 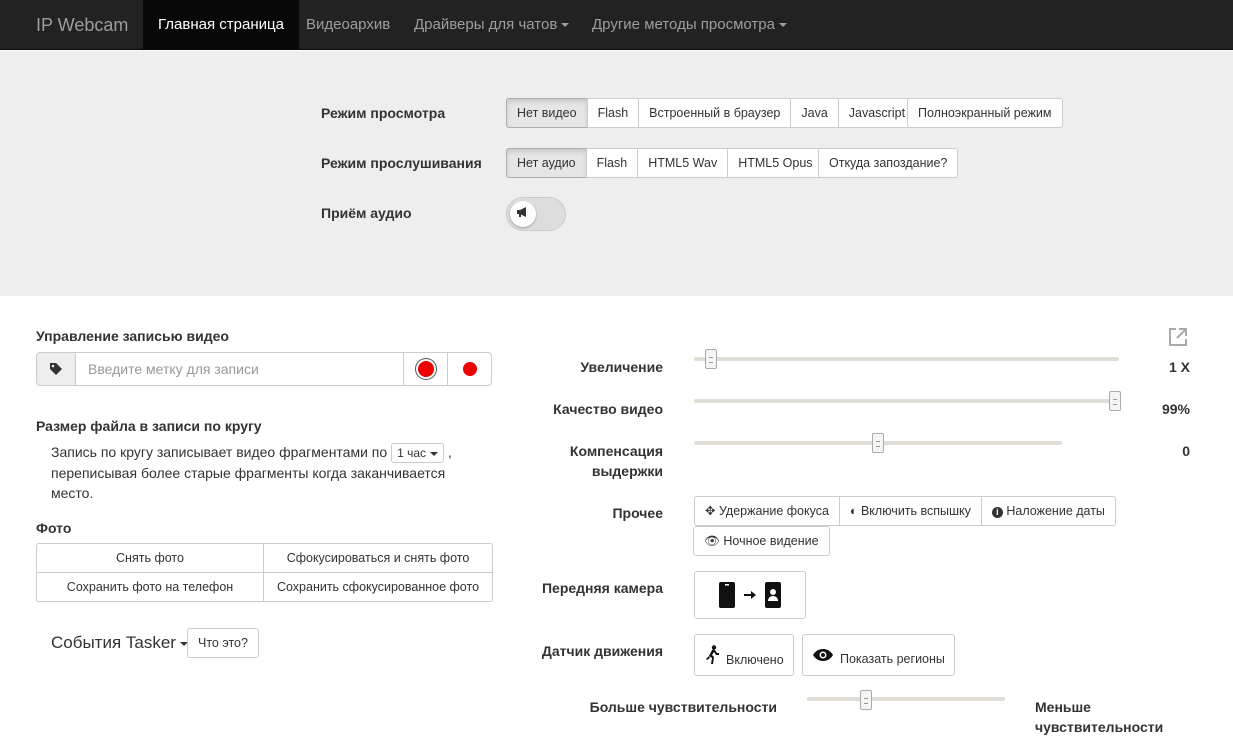 I want to click on show-regions-button: Показать регионы, so click(x=878, y=655).